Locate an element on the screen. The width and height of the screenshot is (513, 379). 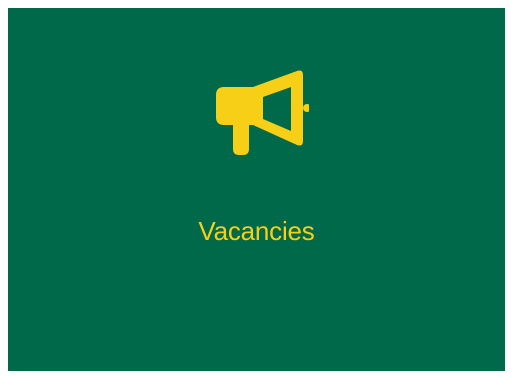
tile-label: Vacancies is located at coordinates (256, 231).